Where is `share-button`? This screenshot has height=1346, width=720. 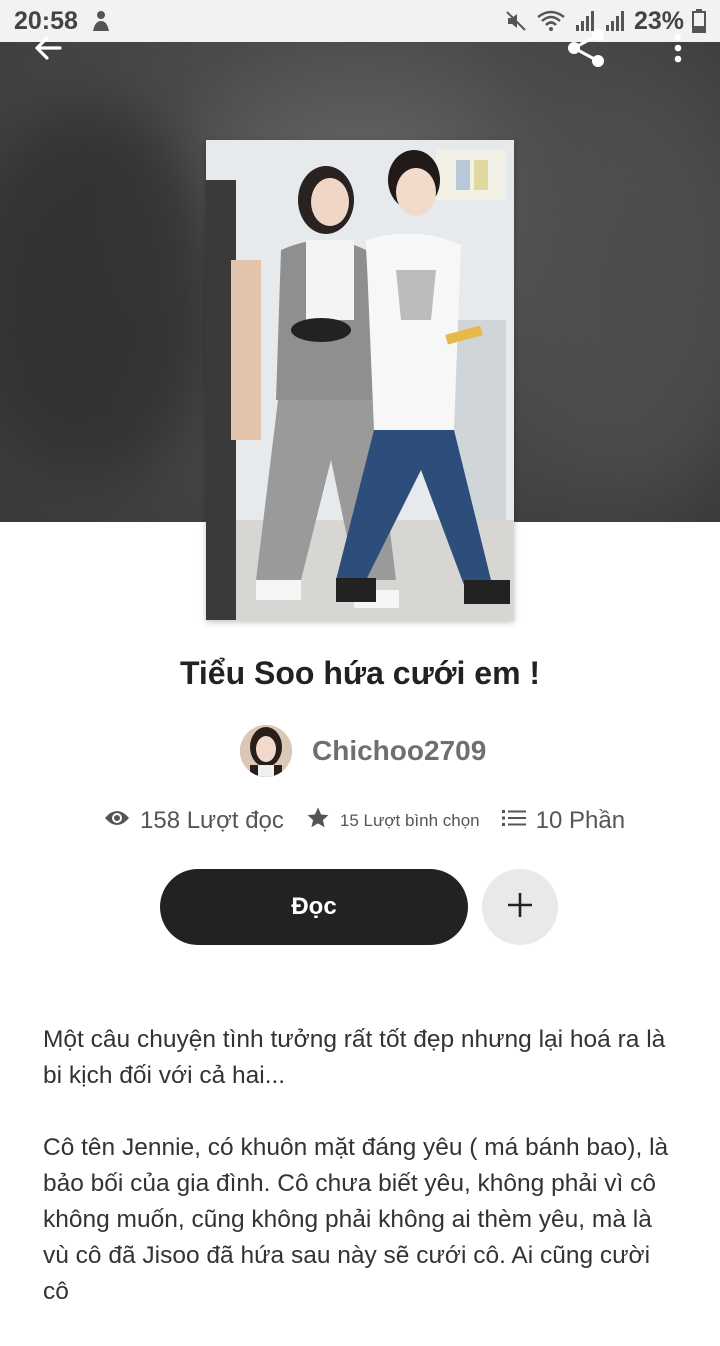 share-button is located at coordinates (586, 50).